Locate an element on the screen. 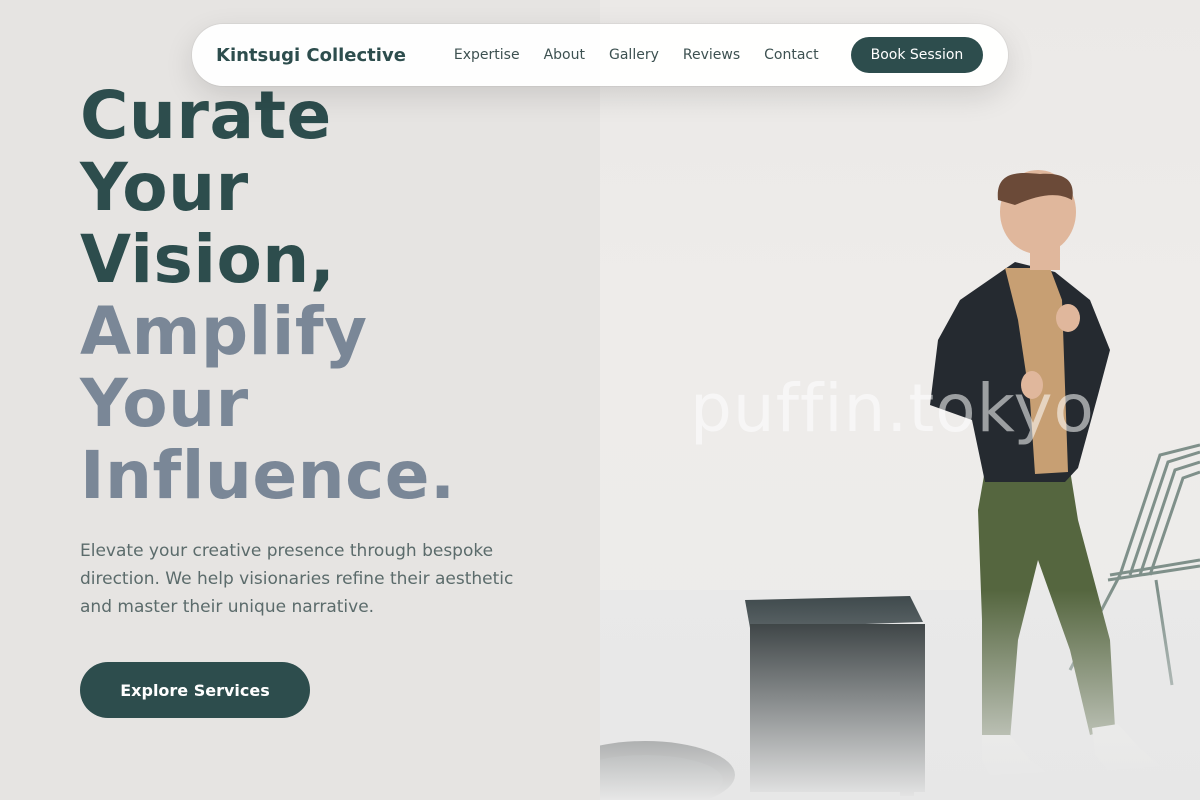 The width and height of the screenshot is (1200, 800). headline-line: Curate is located at coordinates (206, 115).